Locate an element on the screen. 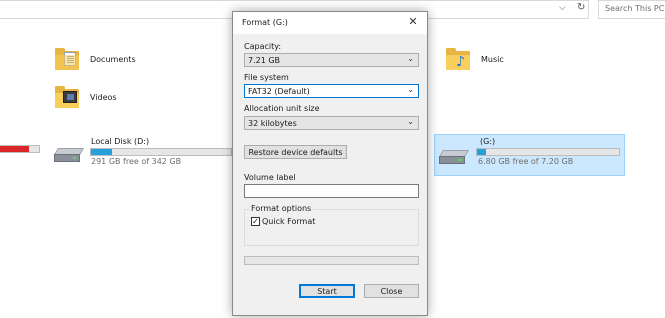  folder-music: ♪ Music is located at coordinates (475, 59).